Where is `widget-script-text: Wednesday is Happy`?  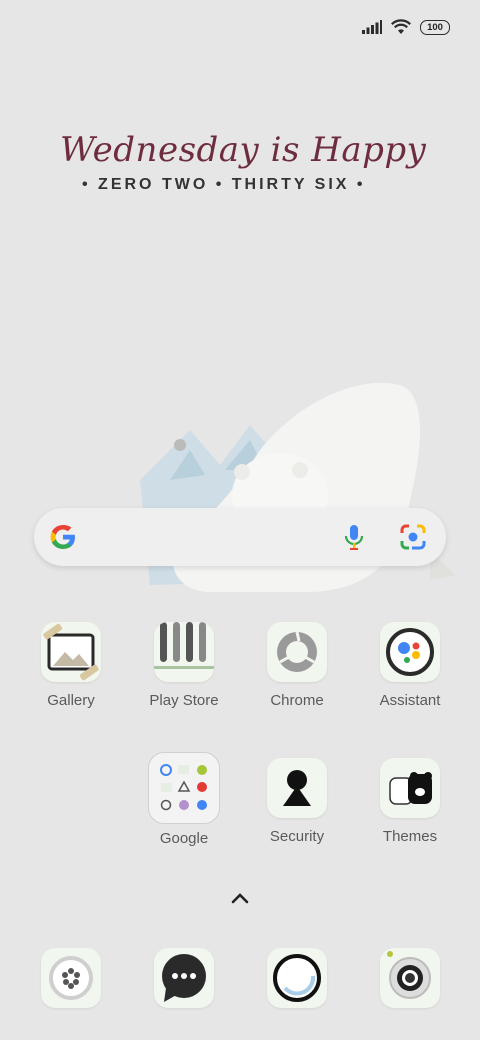
widget-script-text: Wednesday is Happy is located at coordinates (243, 150).